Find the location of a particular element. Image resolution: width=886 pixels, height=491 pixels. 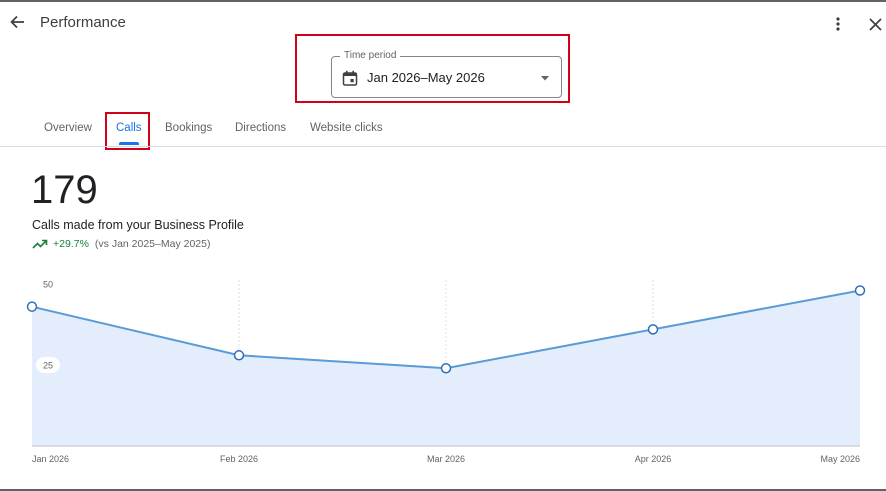

x-tick-label: Feb 2026 is located at coordinates (239, 459).